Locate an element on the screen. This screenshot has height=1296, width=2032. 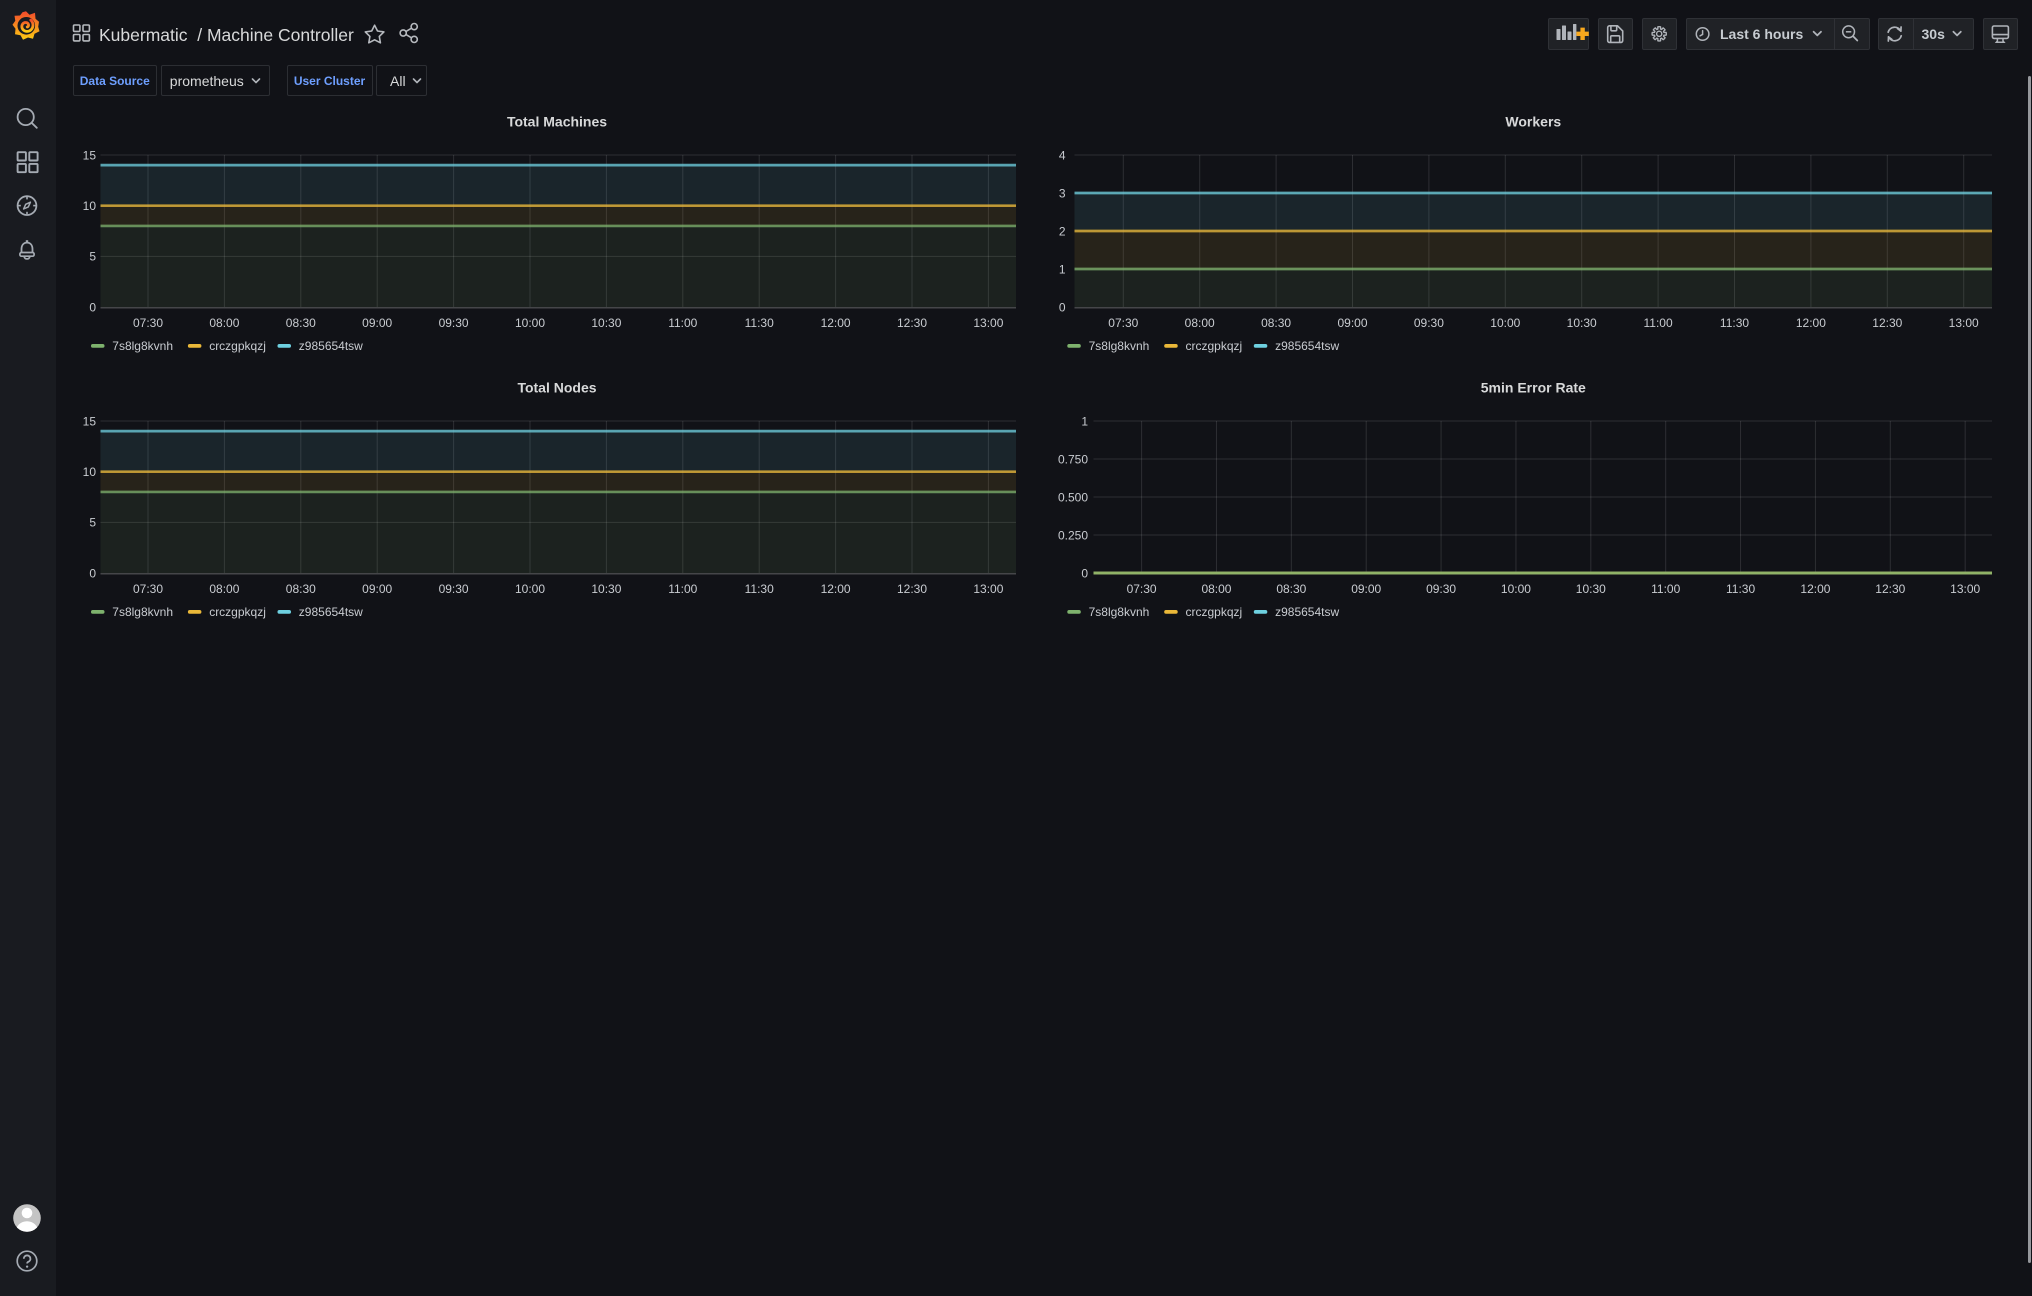
svg-text: Total Nodes is located at coordinates (556, 388).